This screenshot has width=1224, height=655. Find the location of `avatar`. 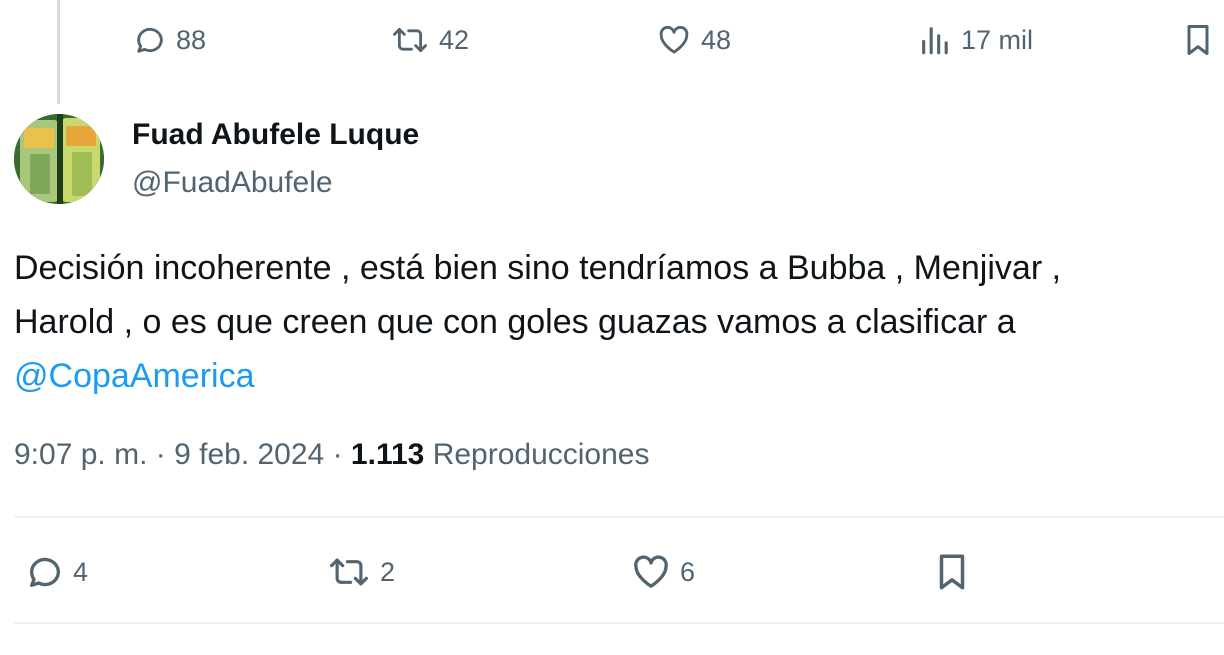

avatar is located at coordinates (59, 159).